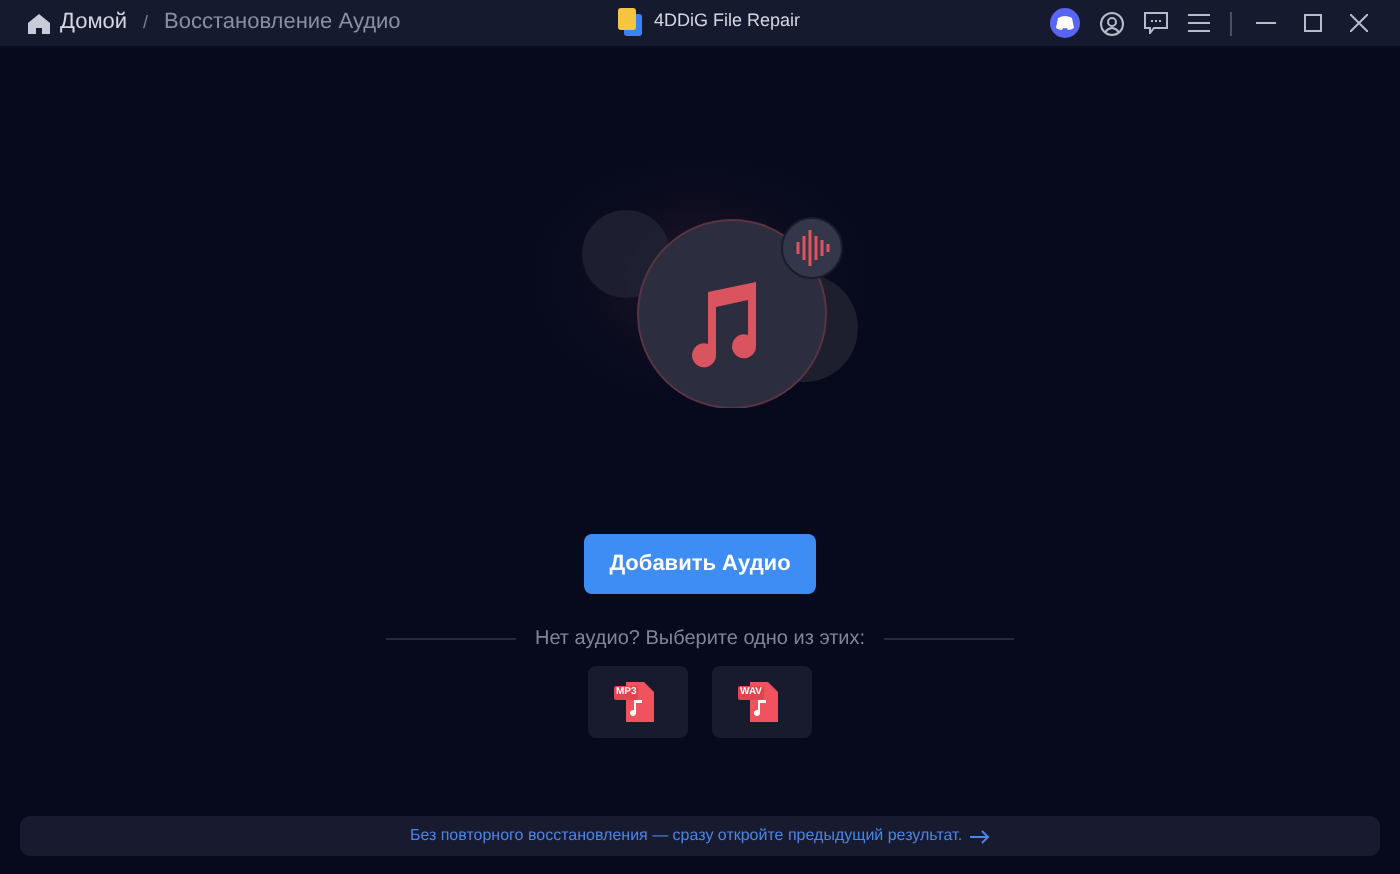 This screenshot has width=1400, height=874. I want to click on arrow-right-icon, so click(980, 836).